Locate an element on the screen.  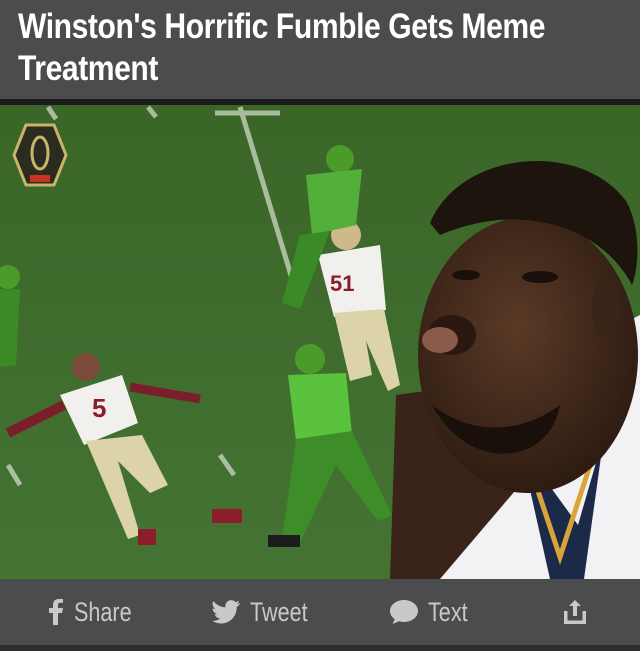
text-button: Text is located at coordinates (434, 612).